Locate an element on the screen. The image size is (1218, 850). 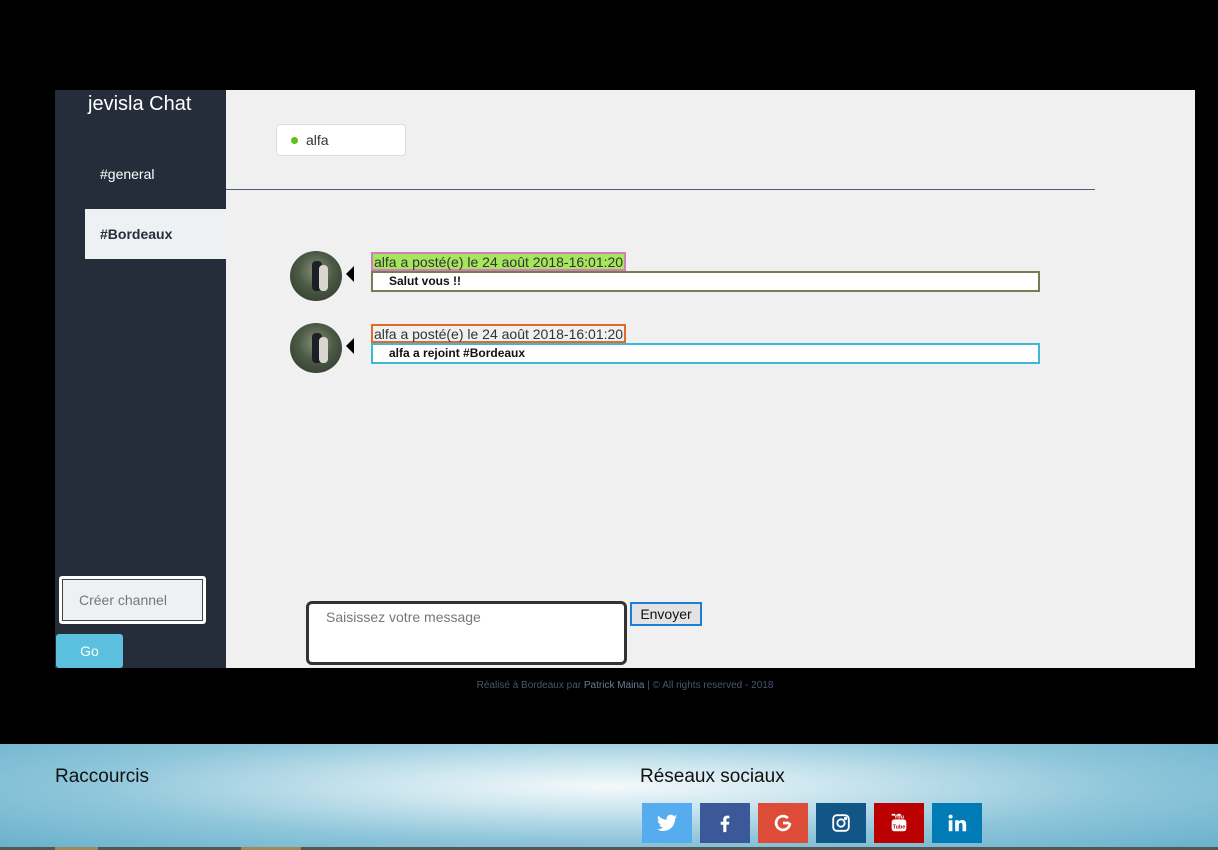
shortcuts-heading: Raccourcis is located at coordinates (102, 776).